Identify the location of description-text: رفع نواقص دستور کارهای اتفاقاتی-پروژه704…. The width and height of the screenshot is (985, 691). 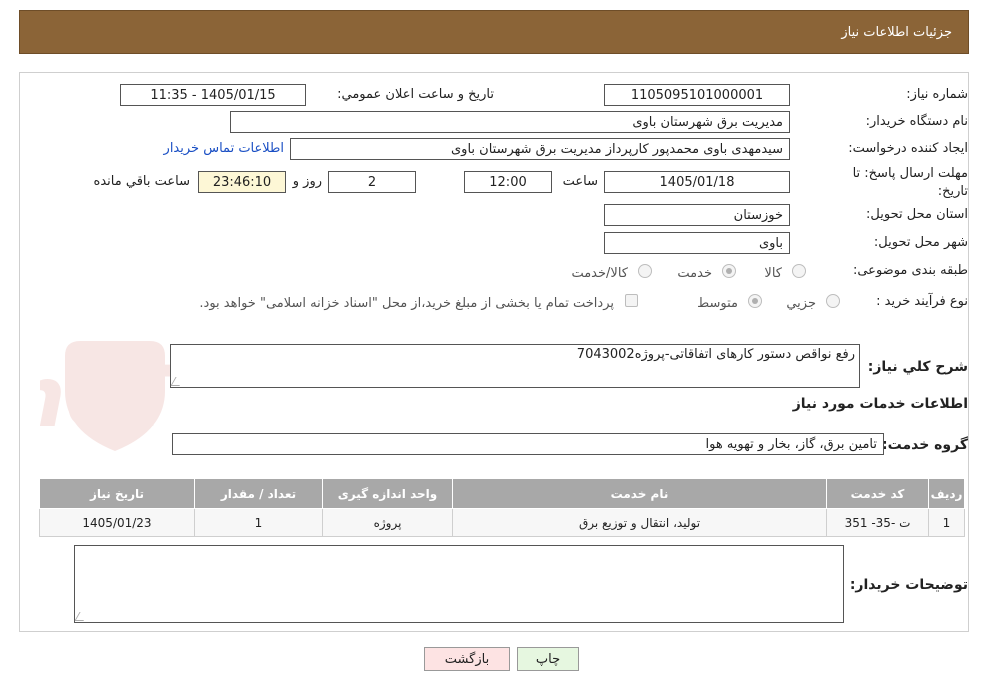
(715, 354).